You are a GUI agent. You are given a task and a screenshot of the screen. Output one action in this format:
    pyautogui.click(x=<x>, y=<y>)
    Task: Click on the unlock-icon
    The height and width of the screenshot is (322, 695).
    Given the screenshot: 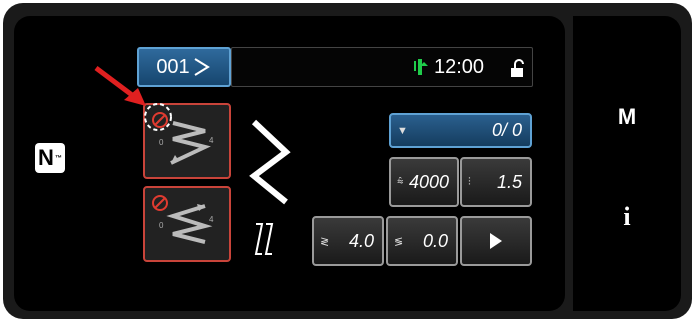 What is the action you would take?
    pyautogui.click(x=518, y=71)
    